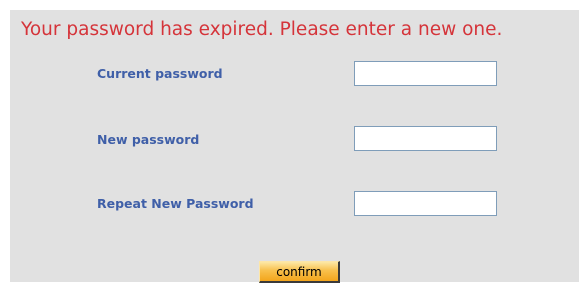 This screenshot has height=293, width=579. I want to click on new-password-label: New password, so click(148, 139).